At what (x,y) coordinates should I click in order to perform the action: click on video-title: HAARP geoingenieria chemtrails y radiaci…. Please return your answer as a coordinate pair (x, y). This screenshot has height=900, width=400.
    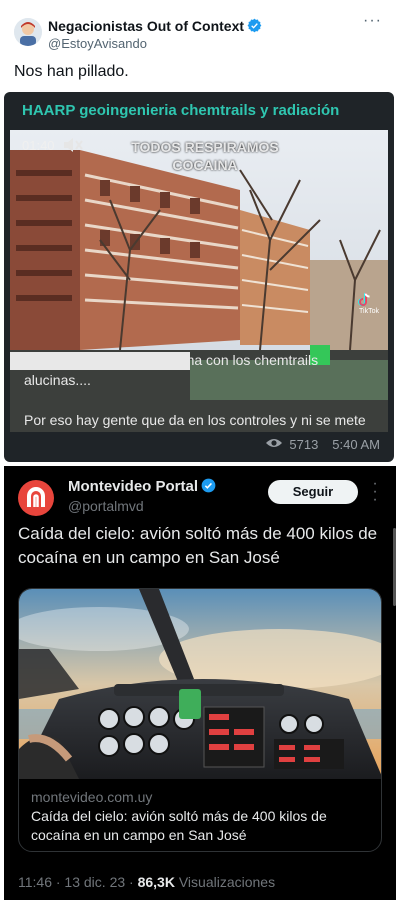
    Looking at the image, I should click on (181, 110).